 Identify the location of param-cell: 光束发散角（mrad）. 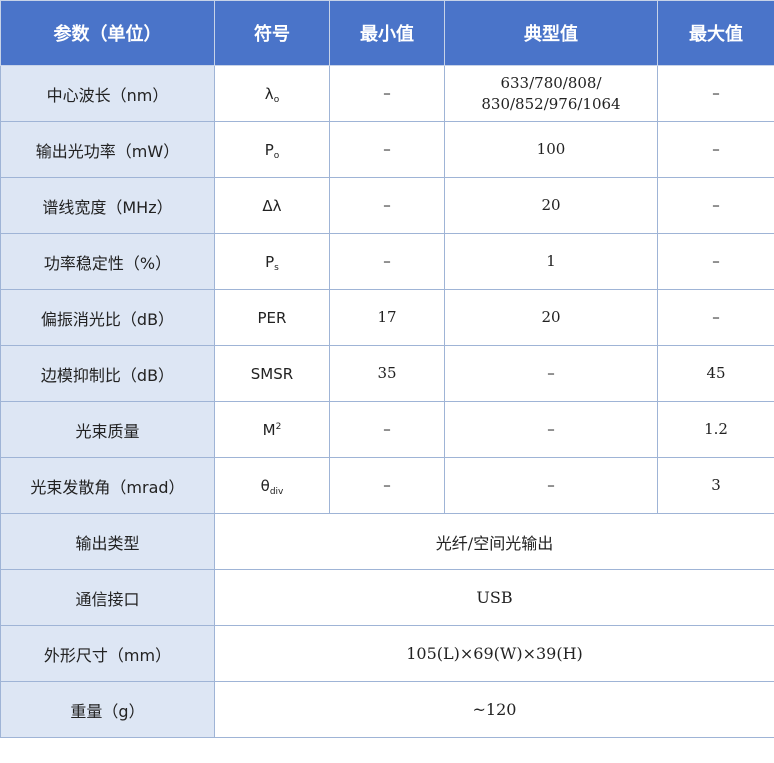
(107, 485).